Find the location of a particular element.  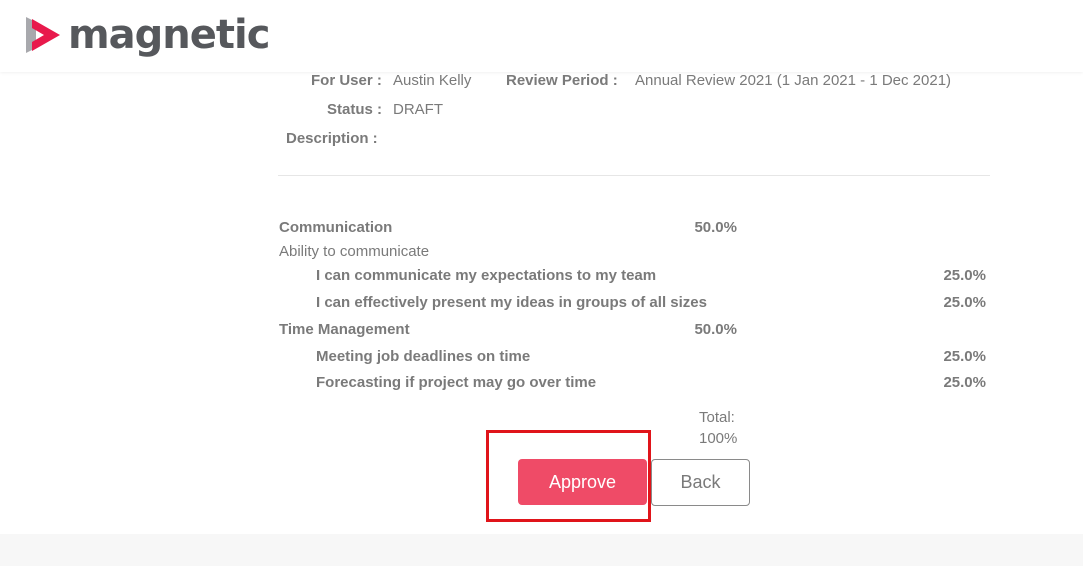

back-button: Back is located at coordinates (700, 482).